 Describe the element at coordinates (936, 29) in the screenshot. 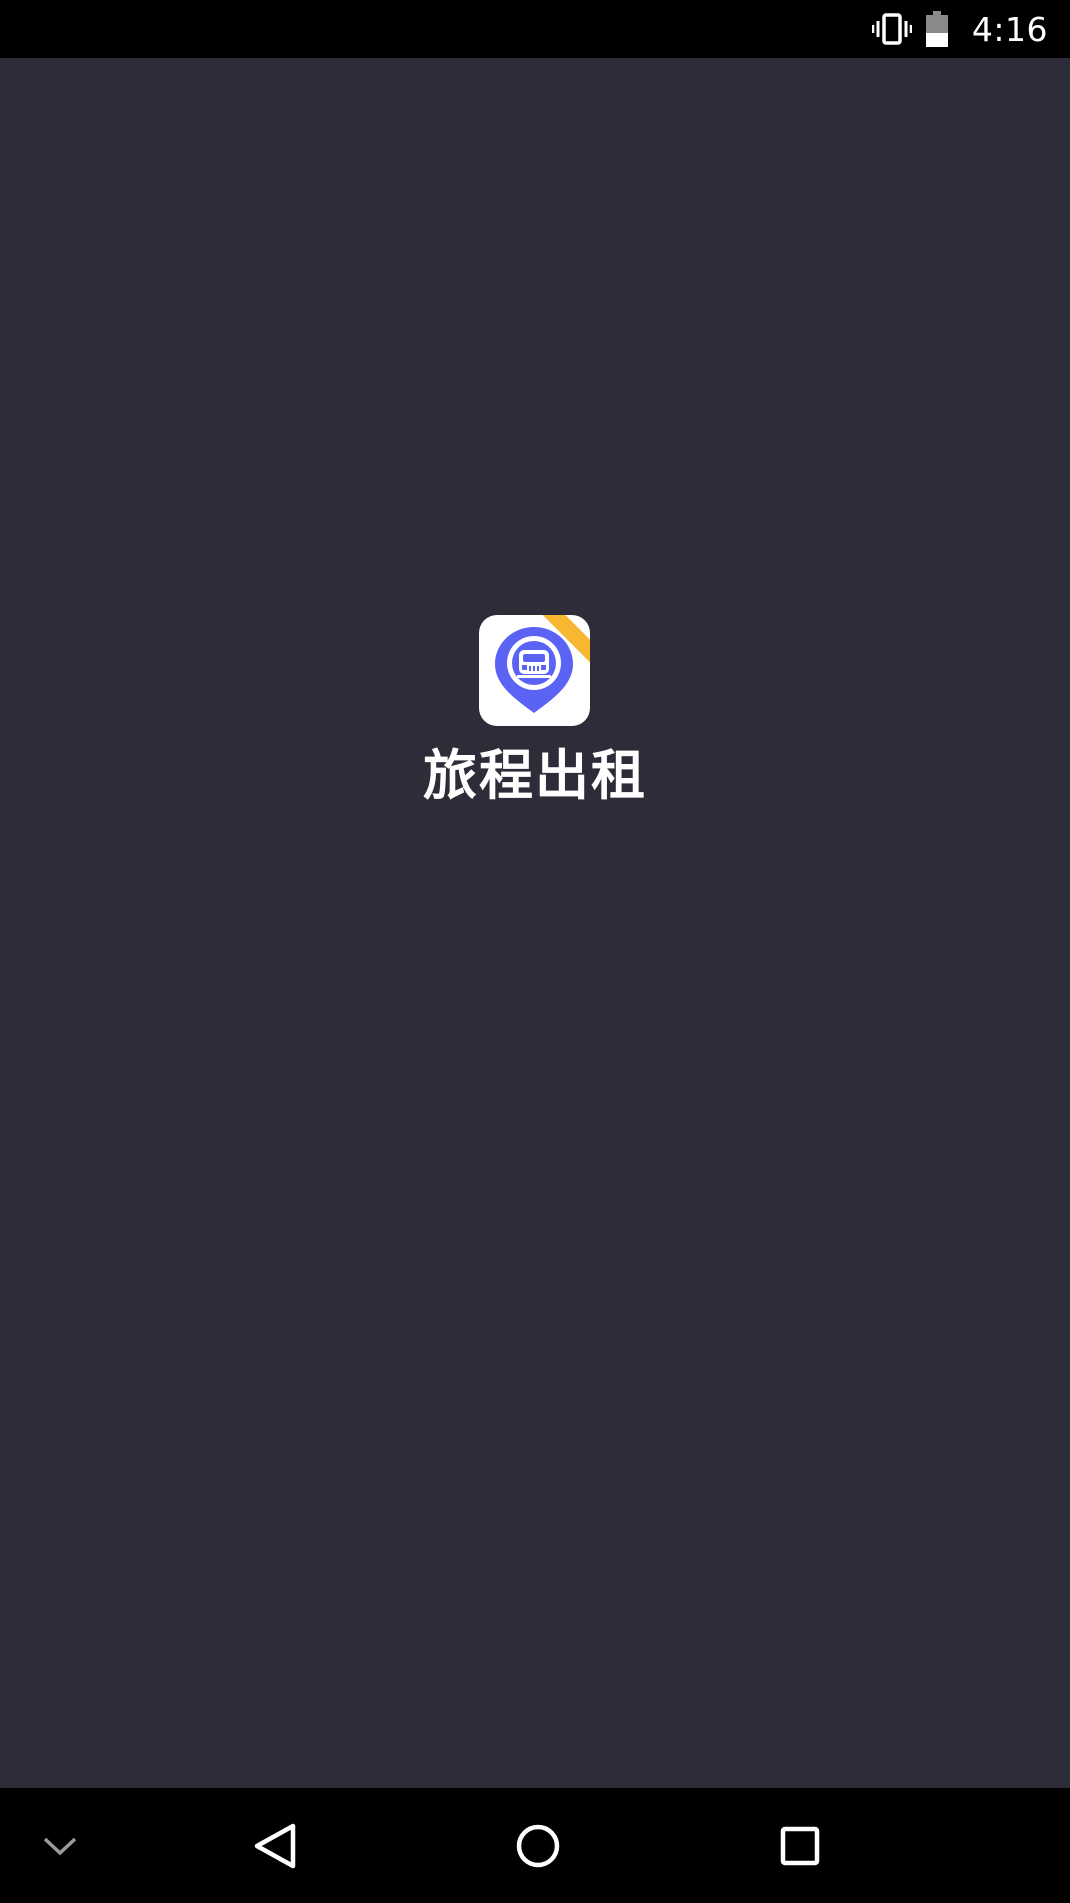

I see `battery-icon` at that location.